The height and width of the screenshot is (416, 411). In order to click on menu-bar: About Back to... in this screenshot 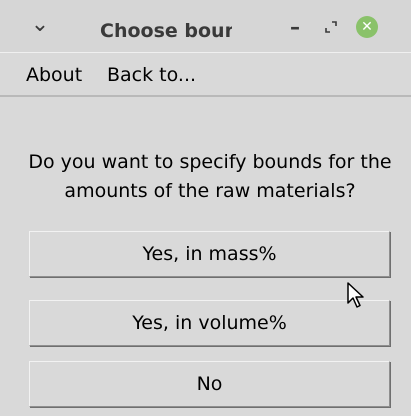, I will do `click(205, 74)`.